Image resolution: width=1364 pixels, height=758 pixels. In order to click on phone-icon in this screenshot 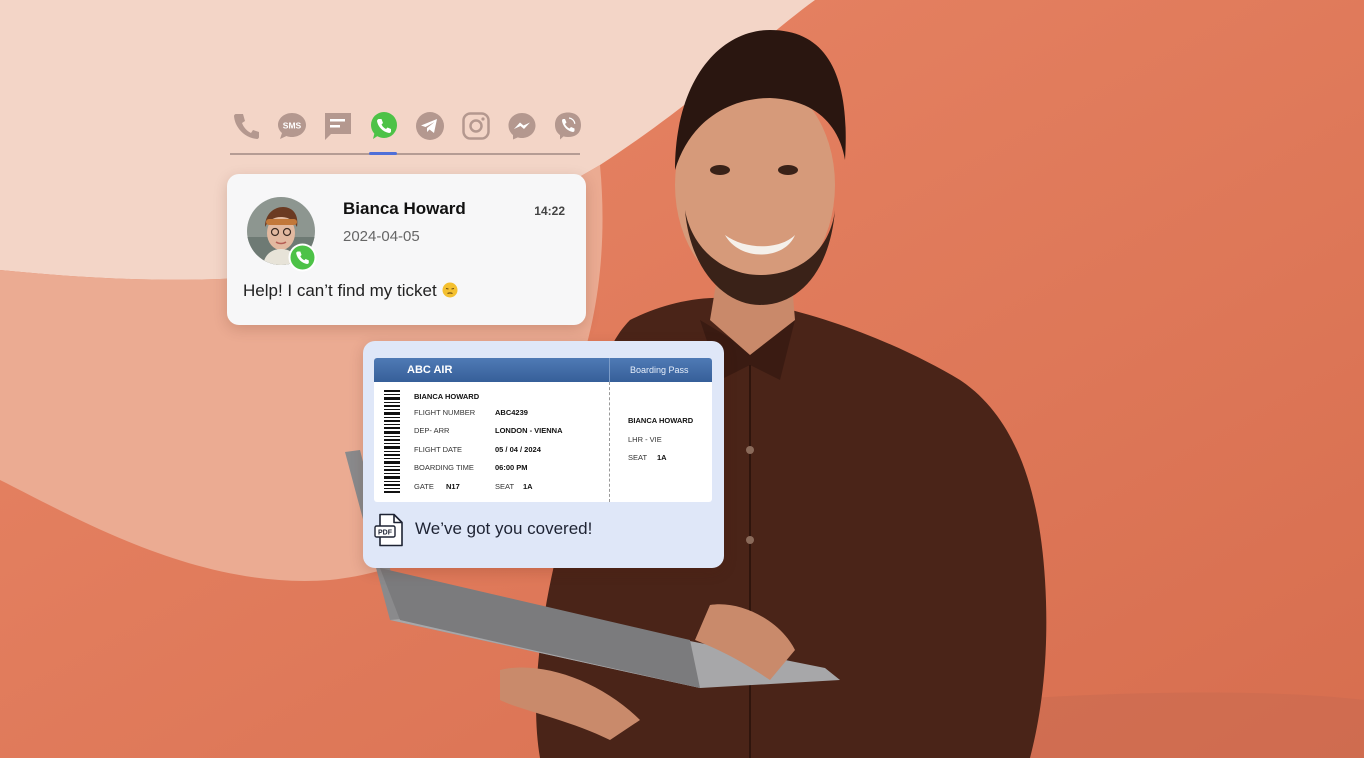, I will do `click(246, 126)`.